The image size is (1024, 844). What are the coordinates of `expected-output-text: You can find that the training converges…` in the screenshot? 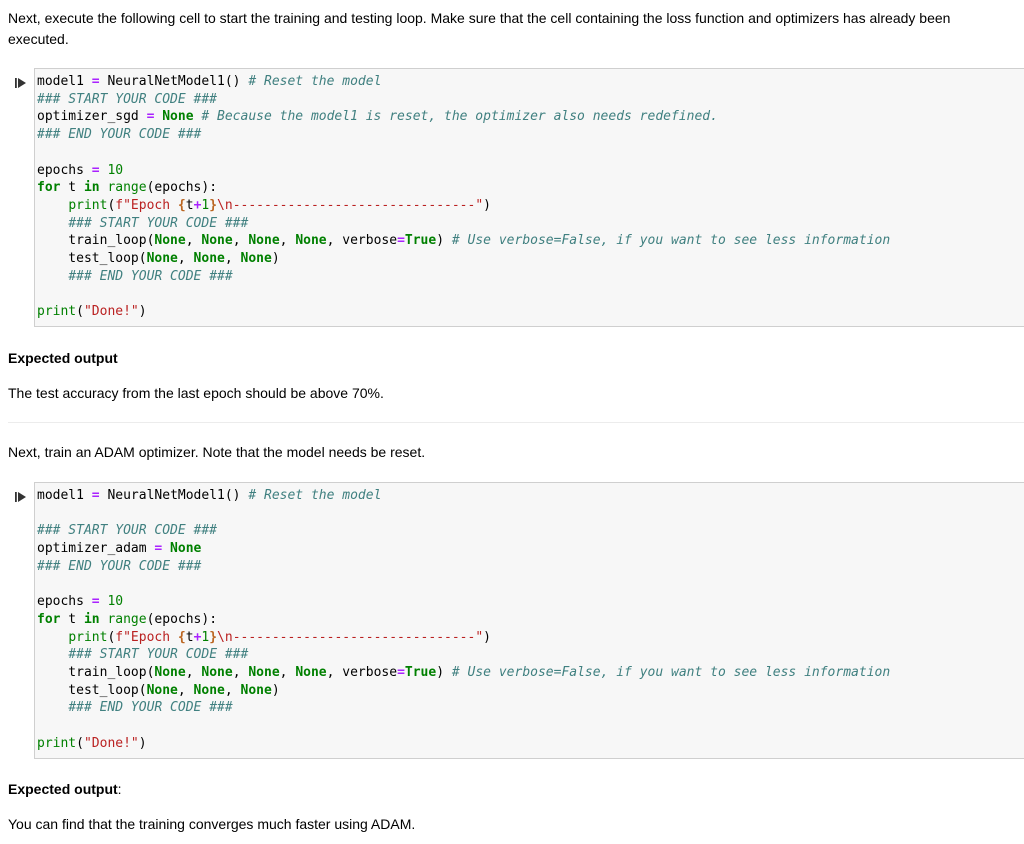 It's located at (212, 824).